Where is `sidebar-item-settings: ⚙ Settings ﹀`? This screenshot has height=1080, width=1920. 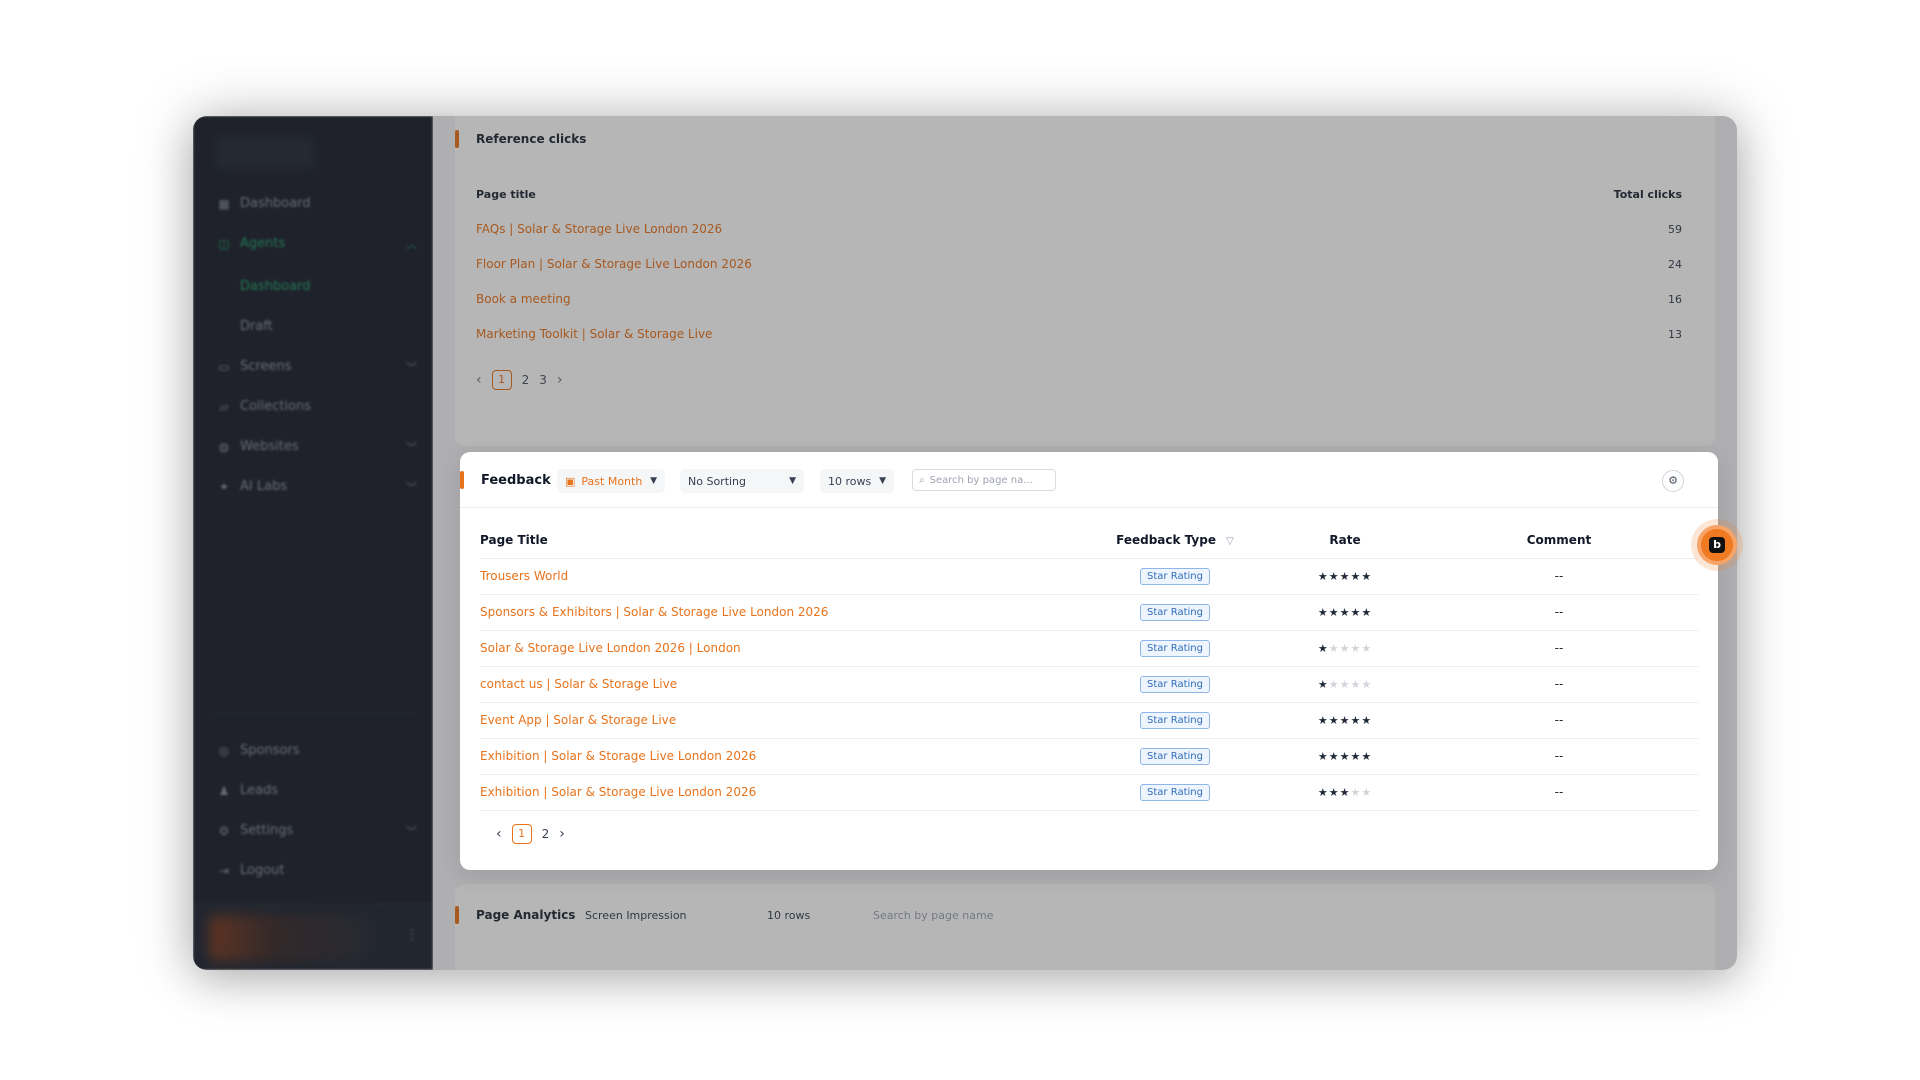 sidebar-item-settings: ⚙ Settings ﹀ is located at coordinates (317, 830).